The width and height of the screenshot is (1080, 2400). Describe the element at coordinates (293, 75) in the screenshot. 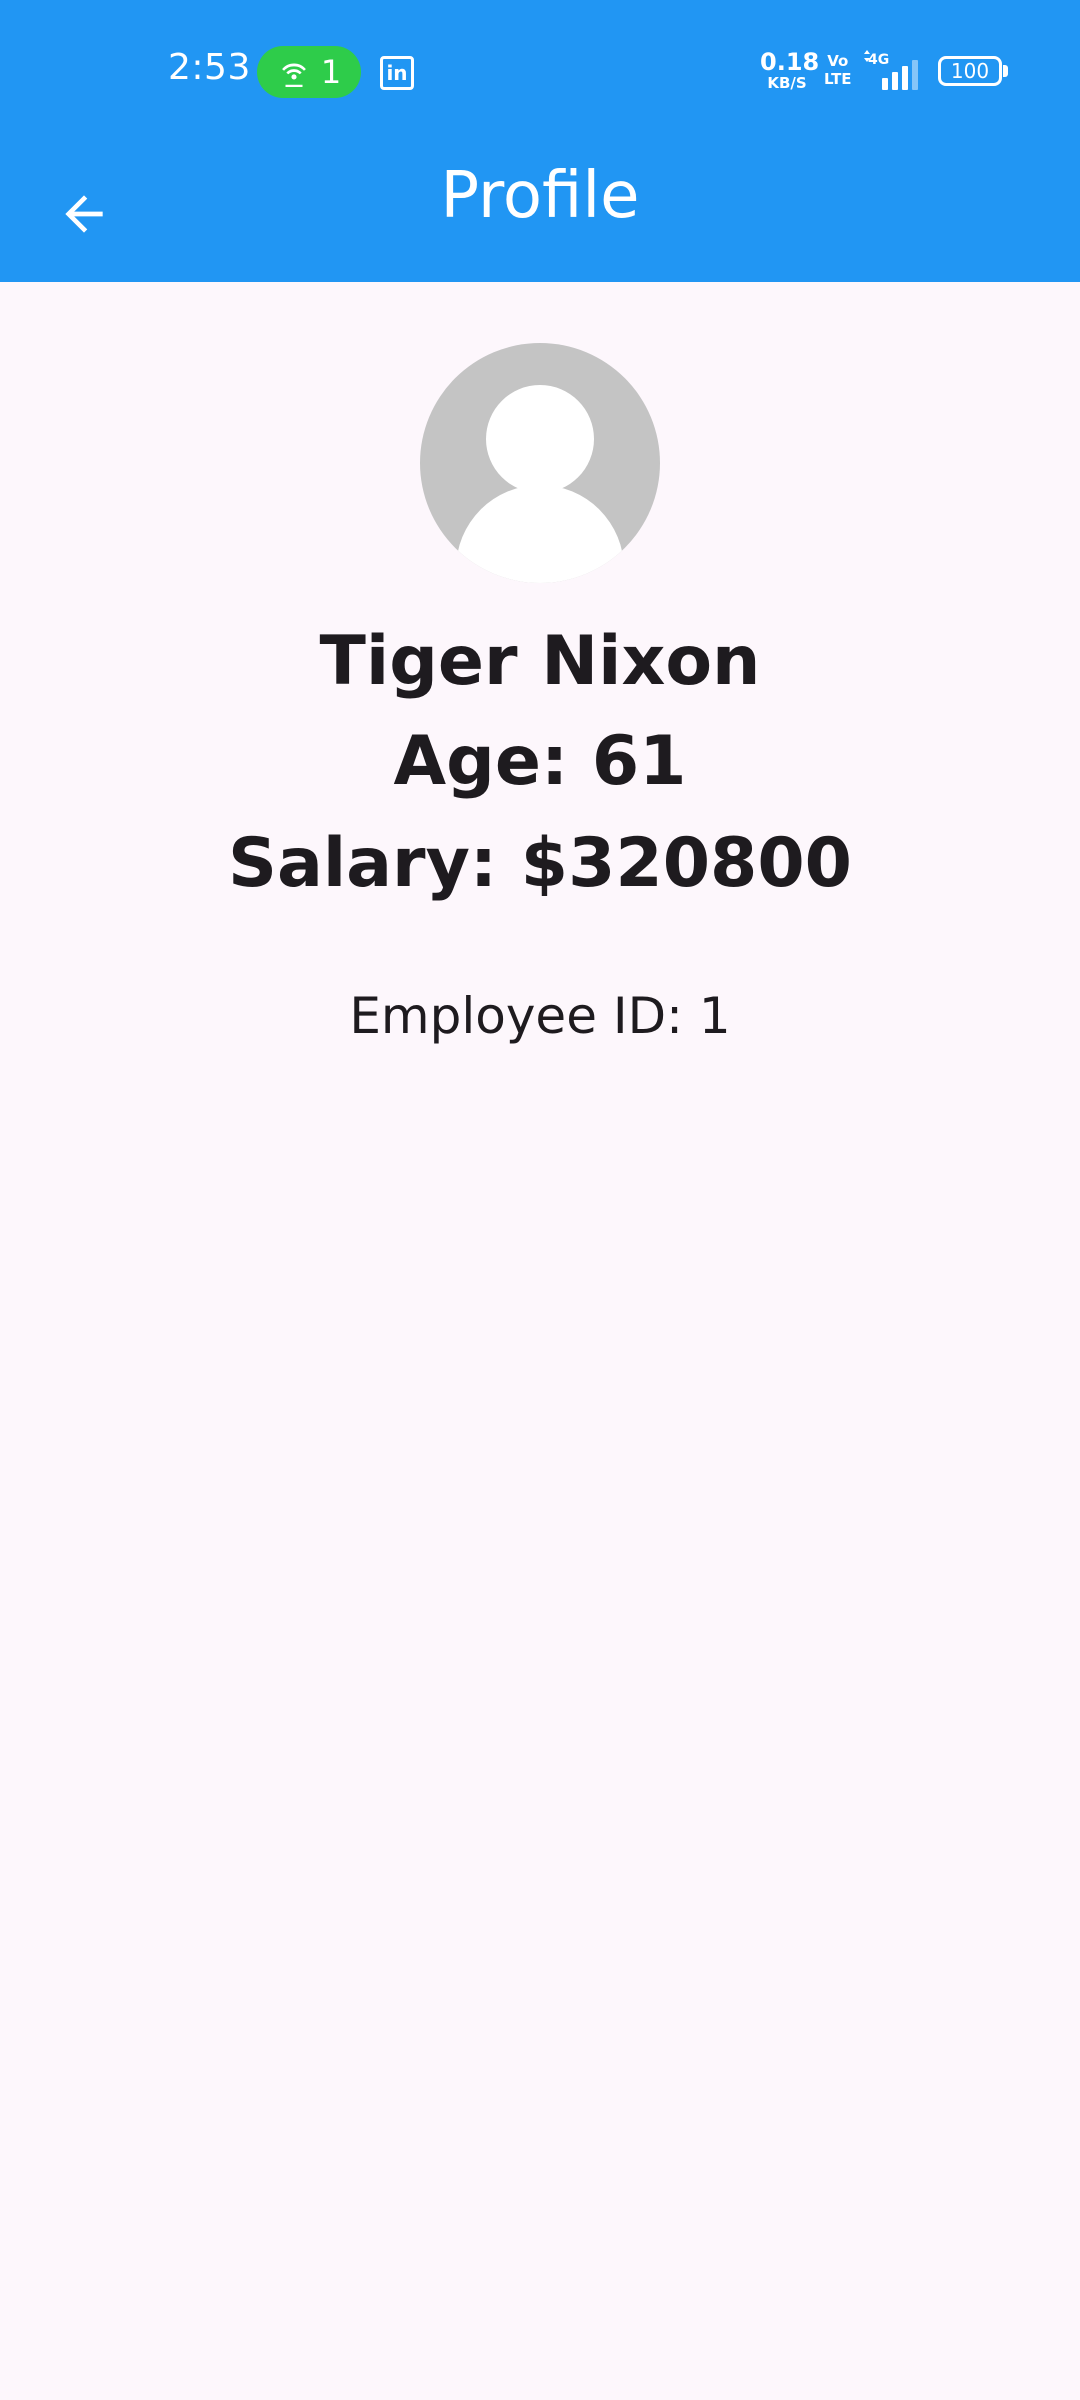

I see `hotspot-icon` at that location.